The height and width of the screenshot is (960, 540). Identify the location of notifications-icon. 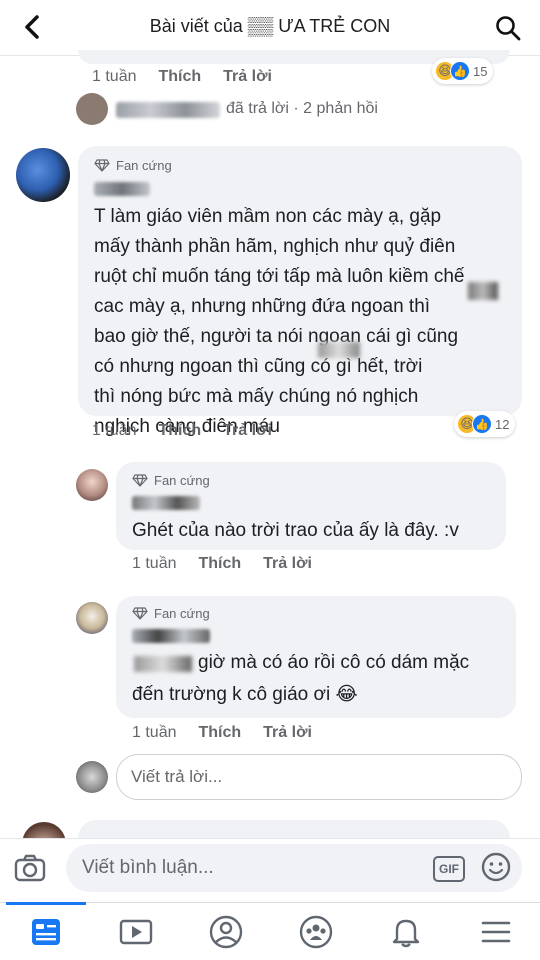
(406, 932).